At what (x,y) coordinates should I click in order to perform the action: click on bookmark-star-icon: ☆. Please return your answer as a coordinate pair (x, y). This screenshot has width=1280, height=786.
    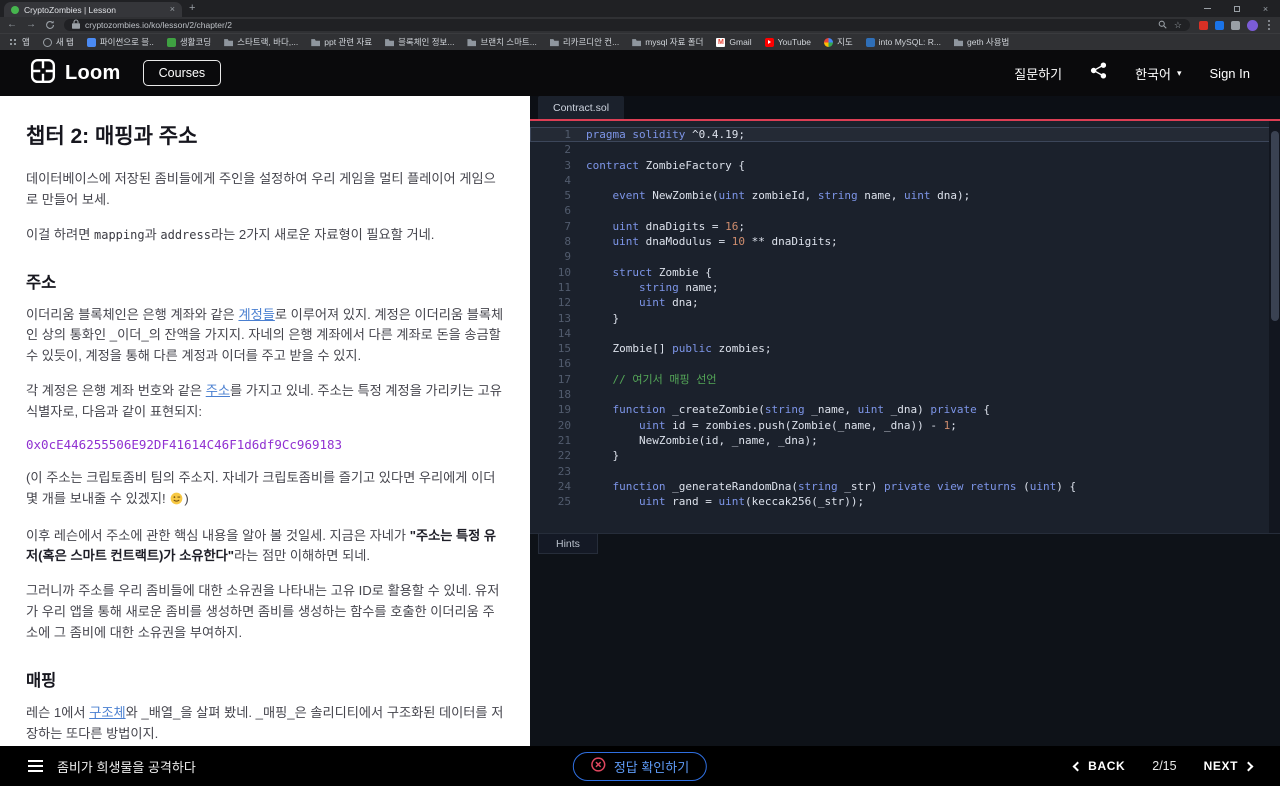
    Looking at the image, I should click on (1178, 25).